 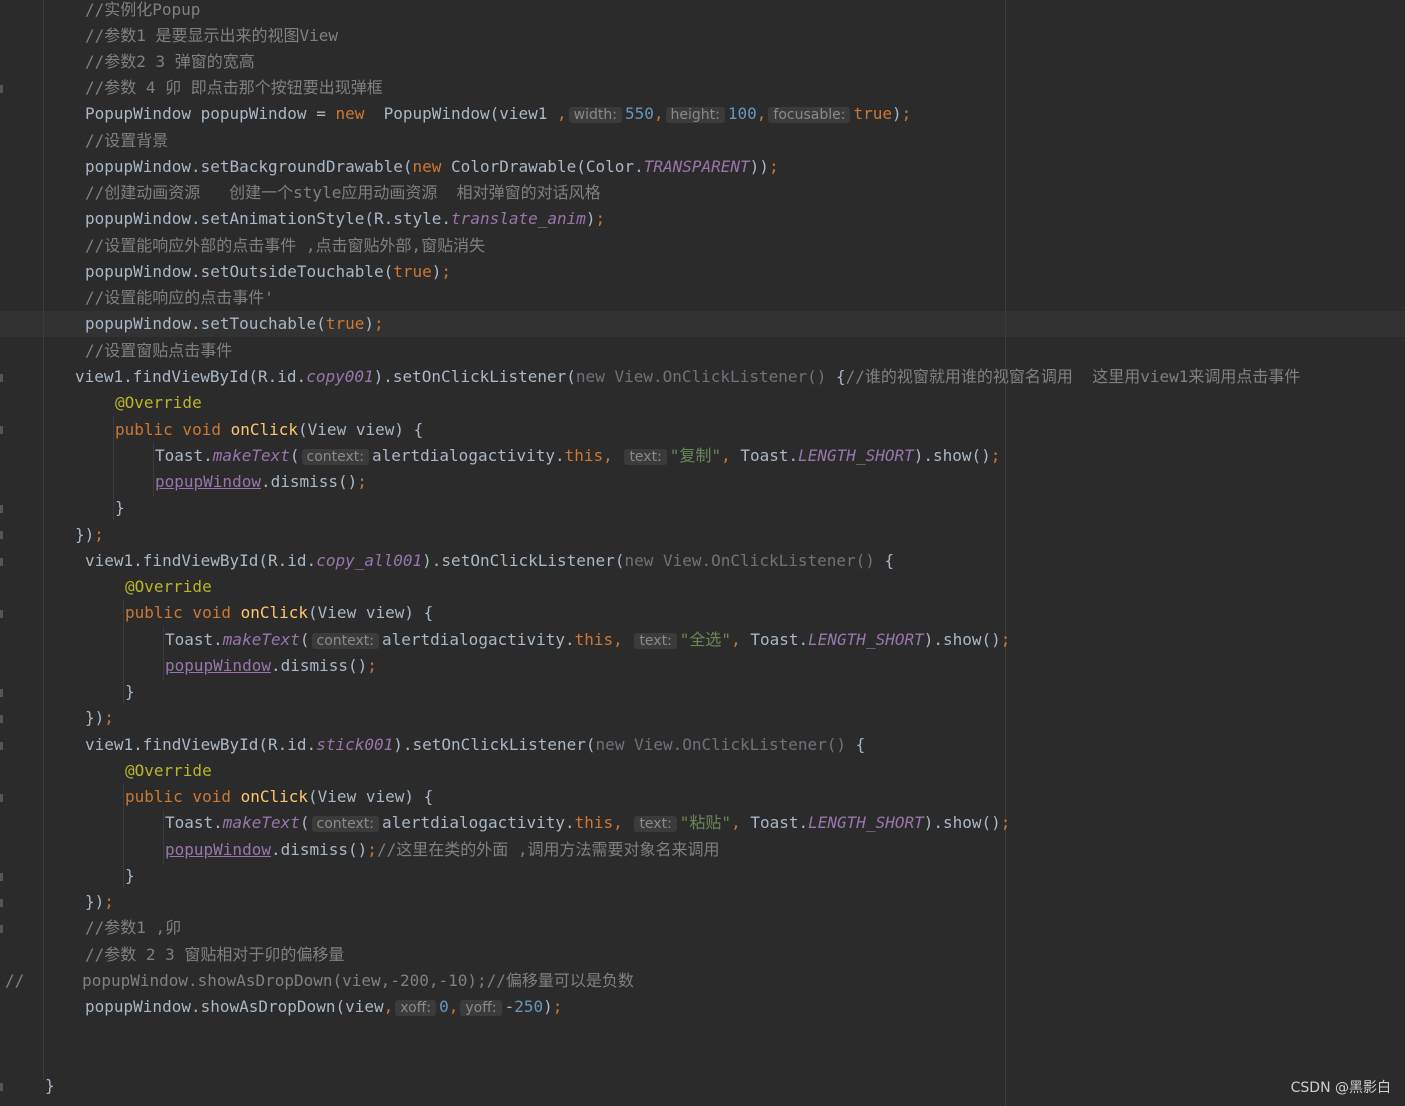 I want to click on code-token: makeText, so click(x=261, y=639).